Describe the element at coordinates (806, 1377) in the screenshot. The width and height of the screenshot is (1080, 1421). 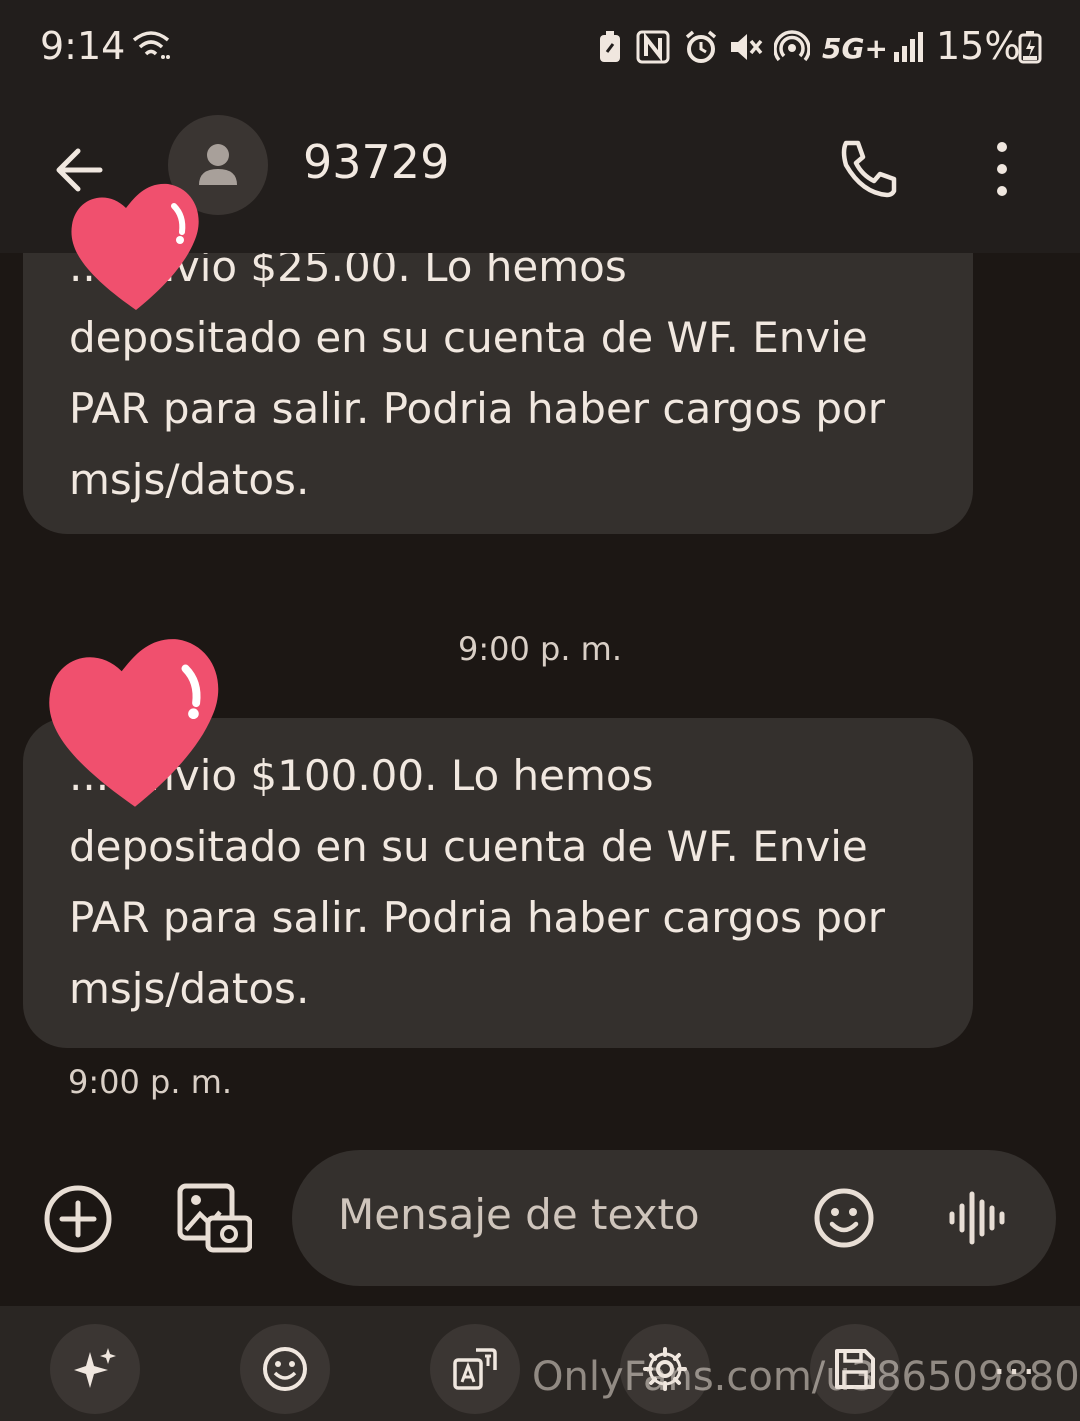
I see `watermark-text: OnlyFans.com/u386509880` at that location.